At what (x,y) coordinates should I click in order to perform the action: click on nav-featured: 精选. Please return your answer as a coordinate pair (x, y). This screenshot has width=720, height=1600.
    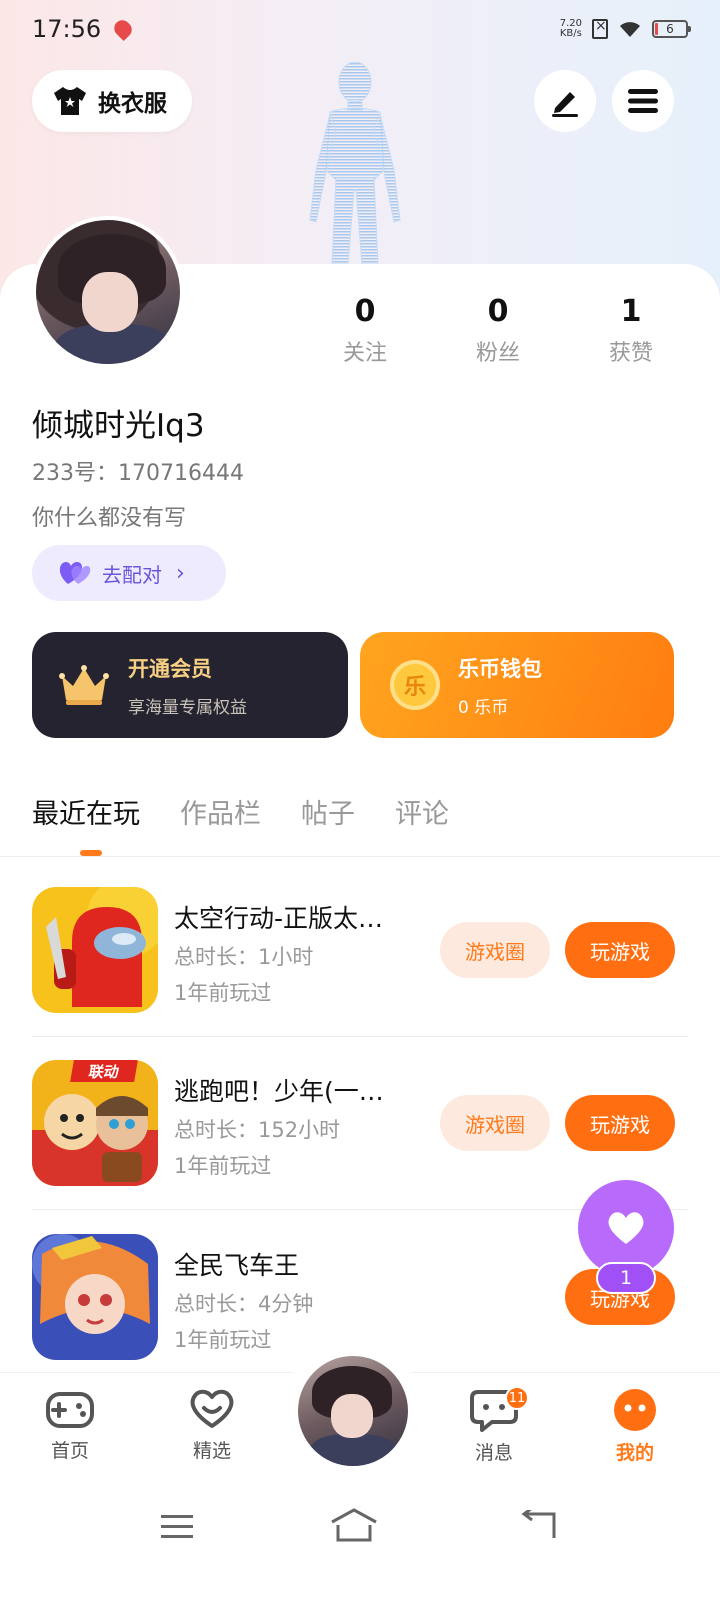
    Looking at the image, I should click on (212, 1425).